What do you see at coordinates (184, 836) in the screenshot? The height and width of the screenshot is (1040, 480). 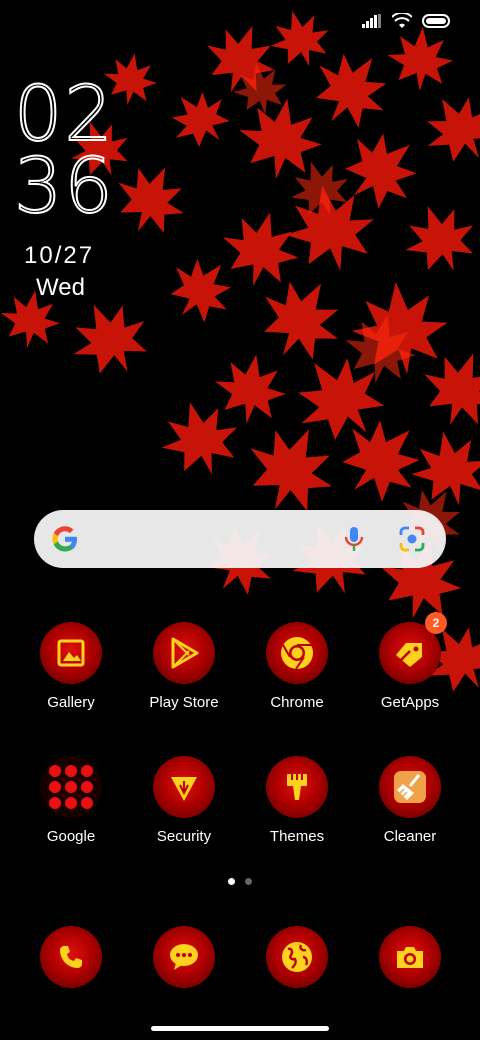 I see `app-label: Security` at bounding box center [184, 836].